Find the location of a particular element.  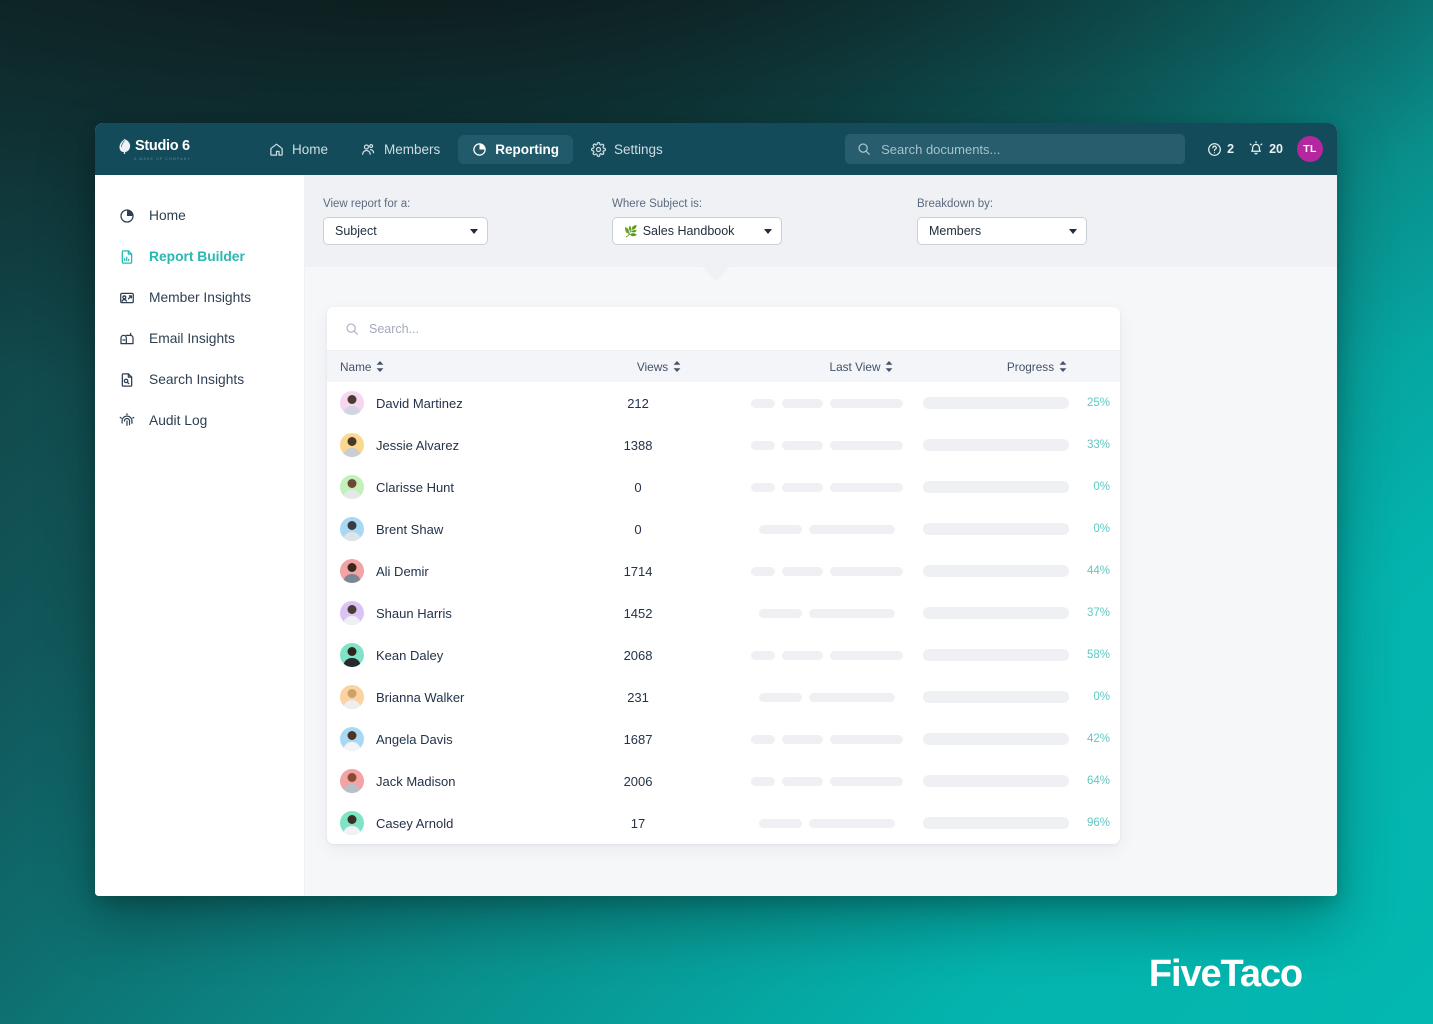

column-header-views-label: Views is located at coordinates (652, 366).